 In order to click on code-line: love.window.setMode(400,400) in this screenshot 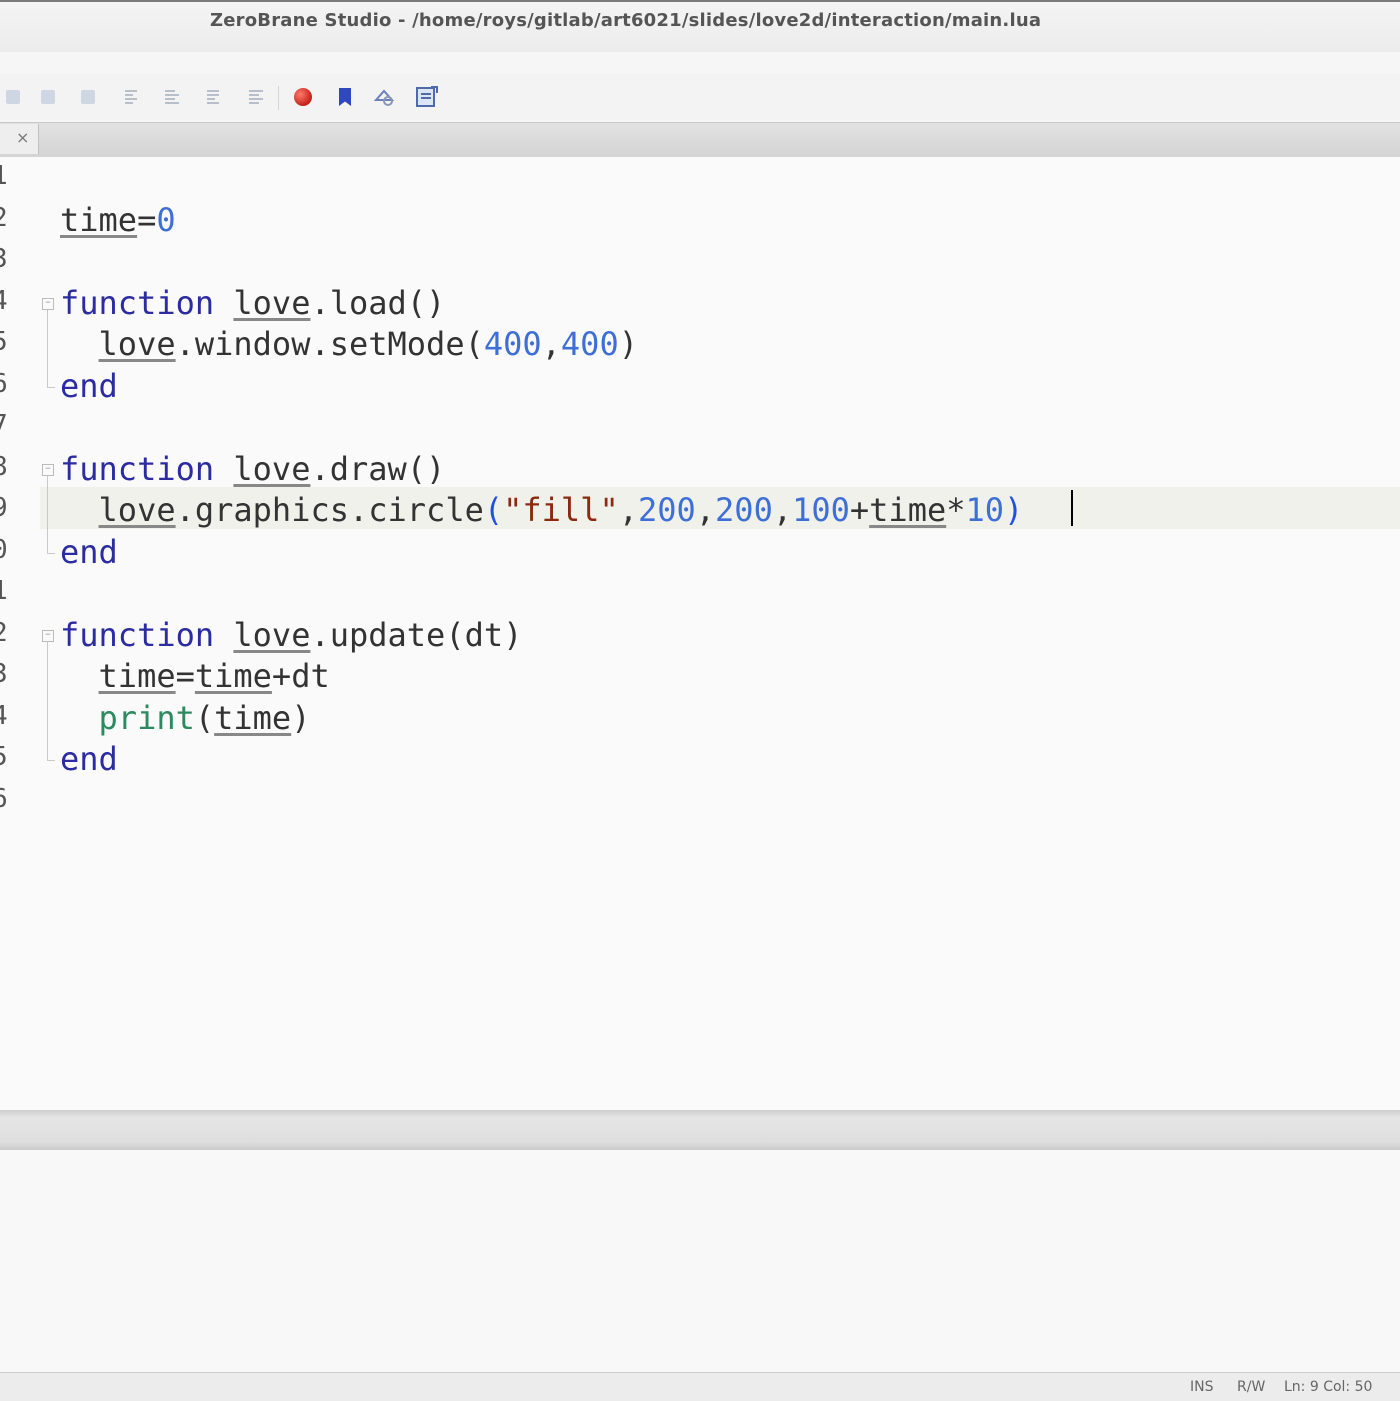, I will do `click(349, 344)`.